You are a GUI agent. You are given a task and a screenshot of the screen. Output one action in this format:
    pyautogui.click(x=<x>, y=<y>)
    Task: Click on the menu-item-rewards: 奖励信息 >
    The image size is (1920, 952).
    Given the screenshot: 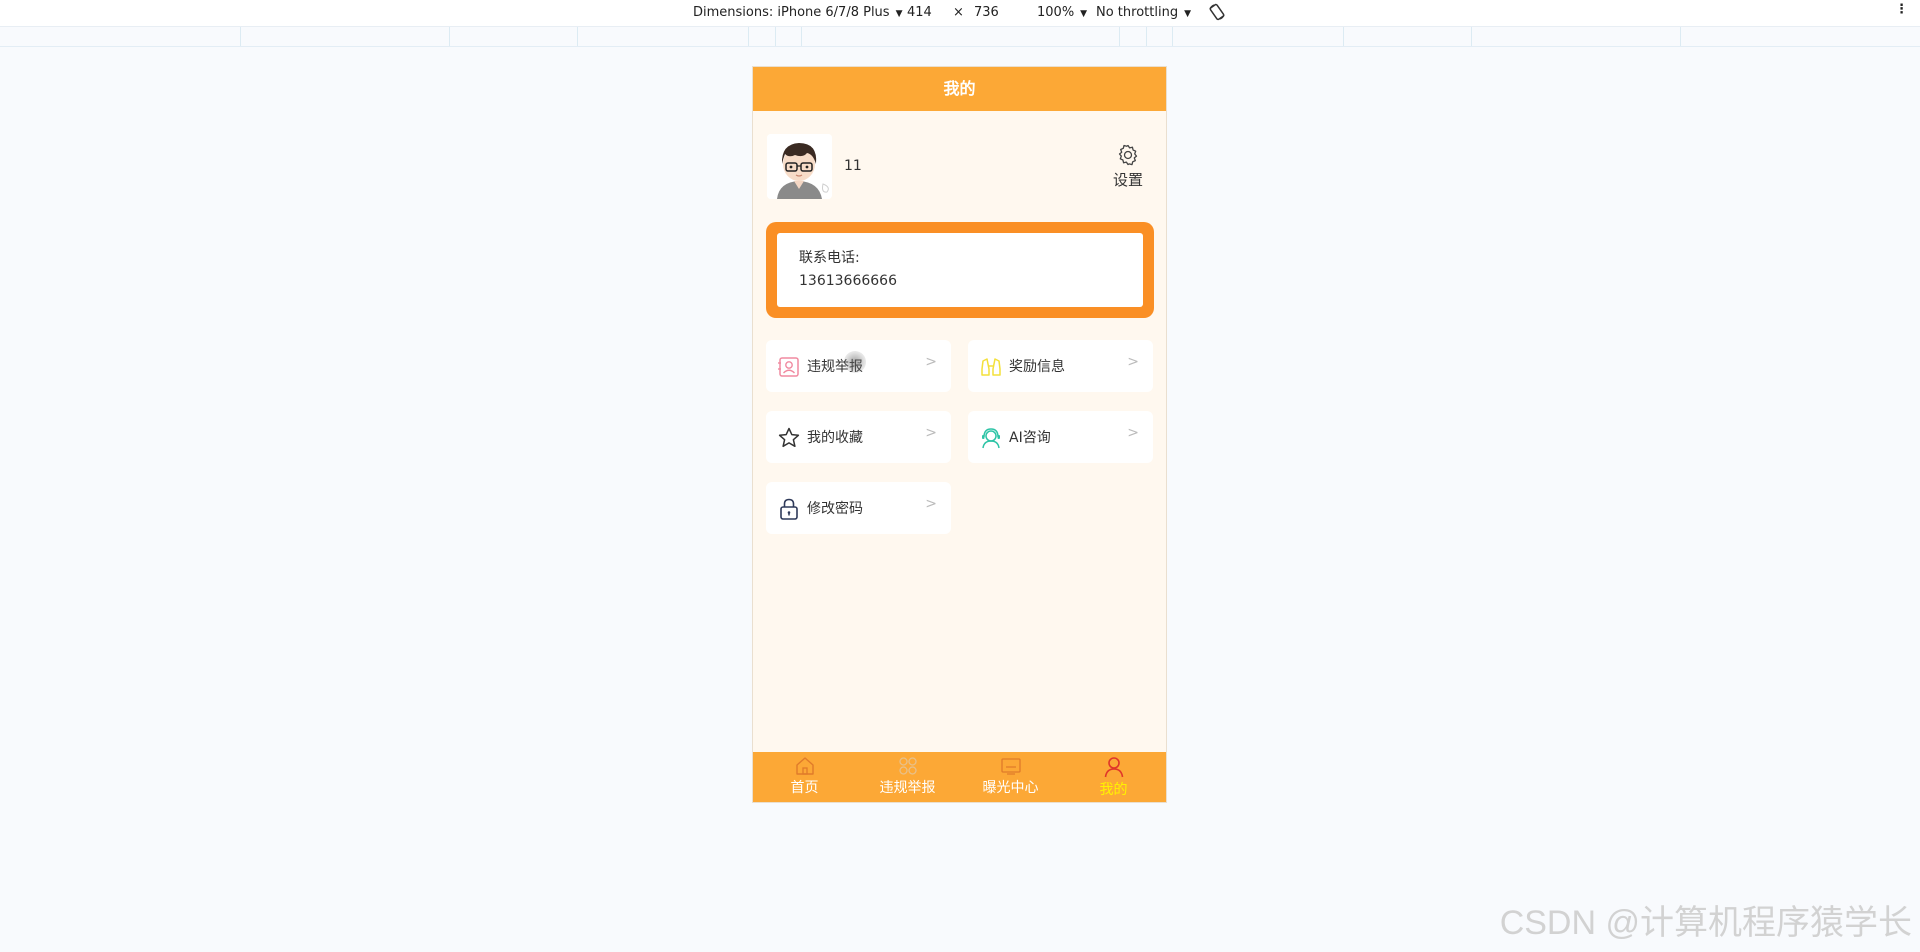 What is the action you would take?
    pyautogui.click(x=1060, y=366)
    